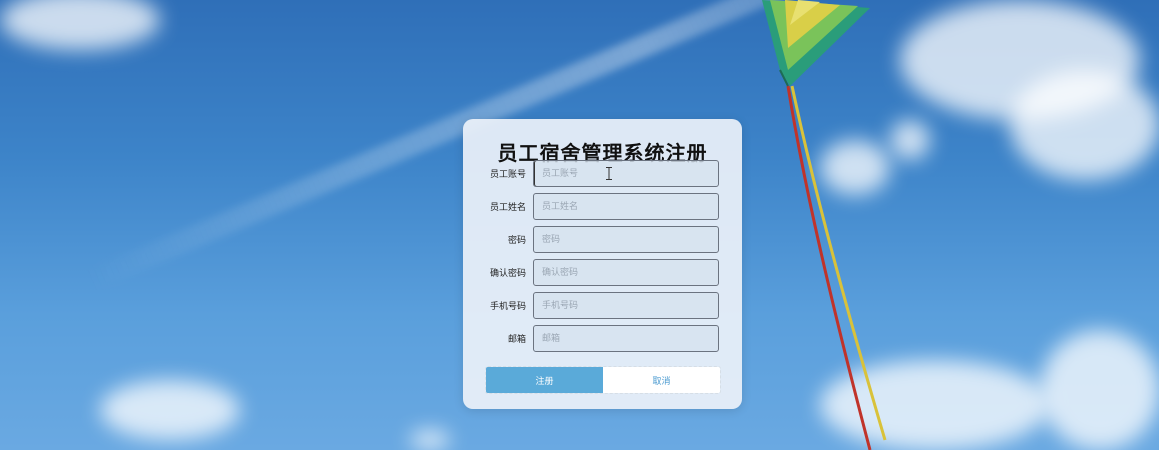  I want to click on phone-row: 手机号码, so click(602, 306).